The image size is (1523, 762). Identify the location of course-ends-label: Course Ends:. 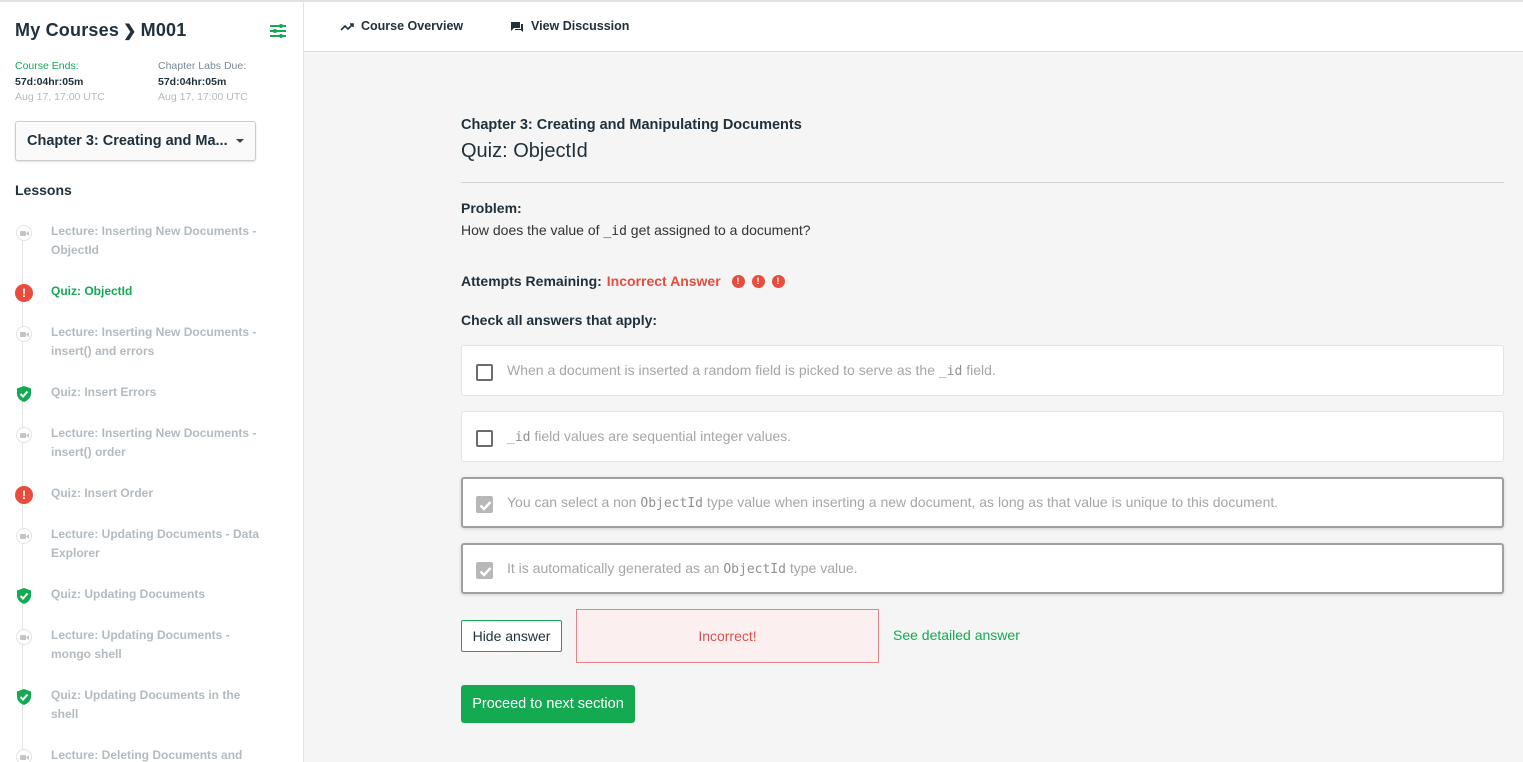
(47, 66).